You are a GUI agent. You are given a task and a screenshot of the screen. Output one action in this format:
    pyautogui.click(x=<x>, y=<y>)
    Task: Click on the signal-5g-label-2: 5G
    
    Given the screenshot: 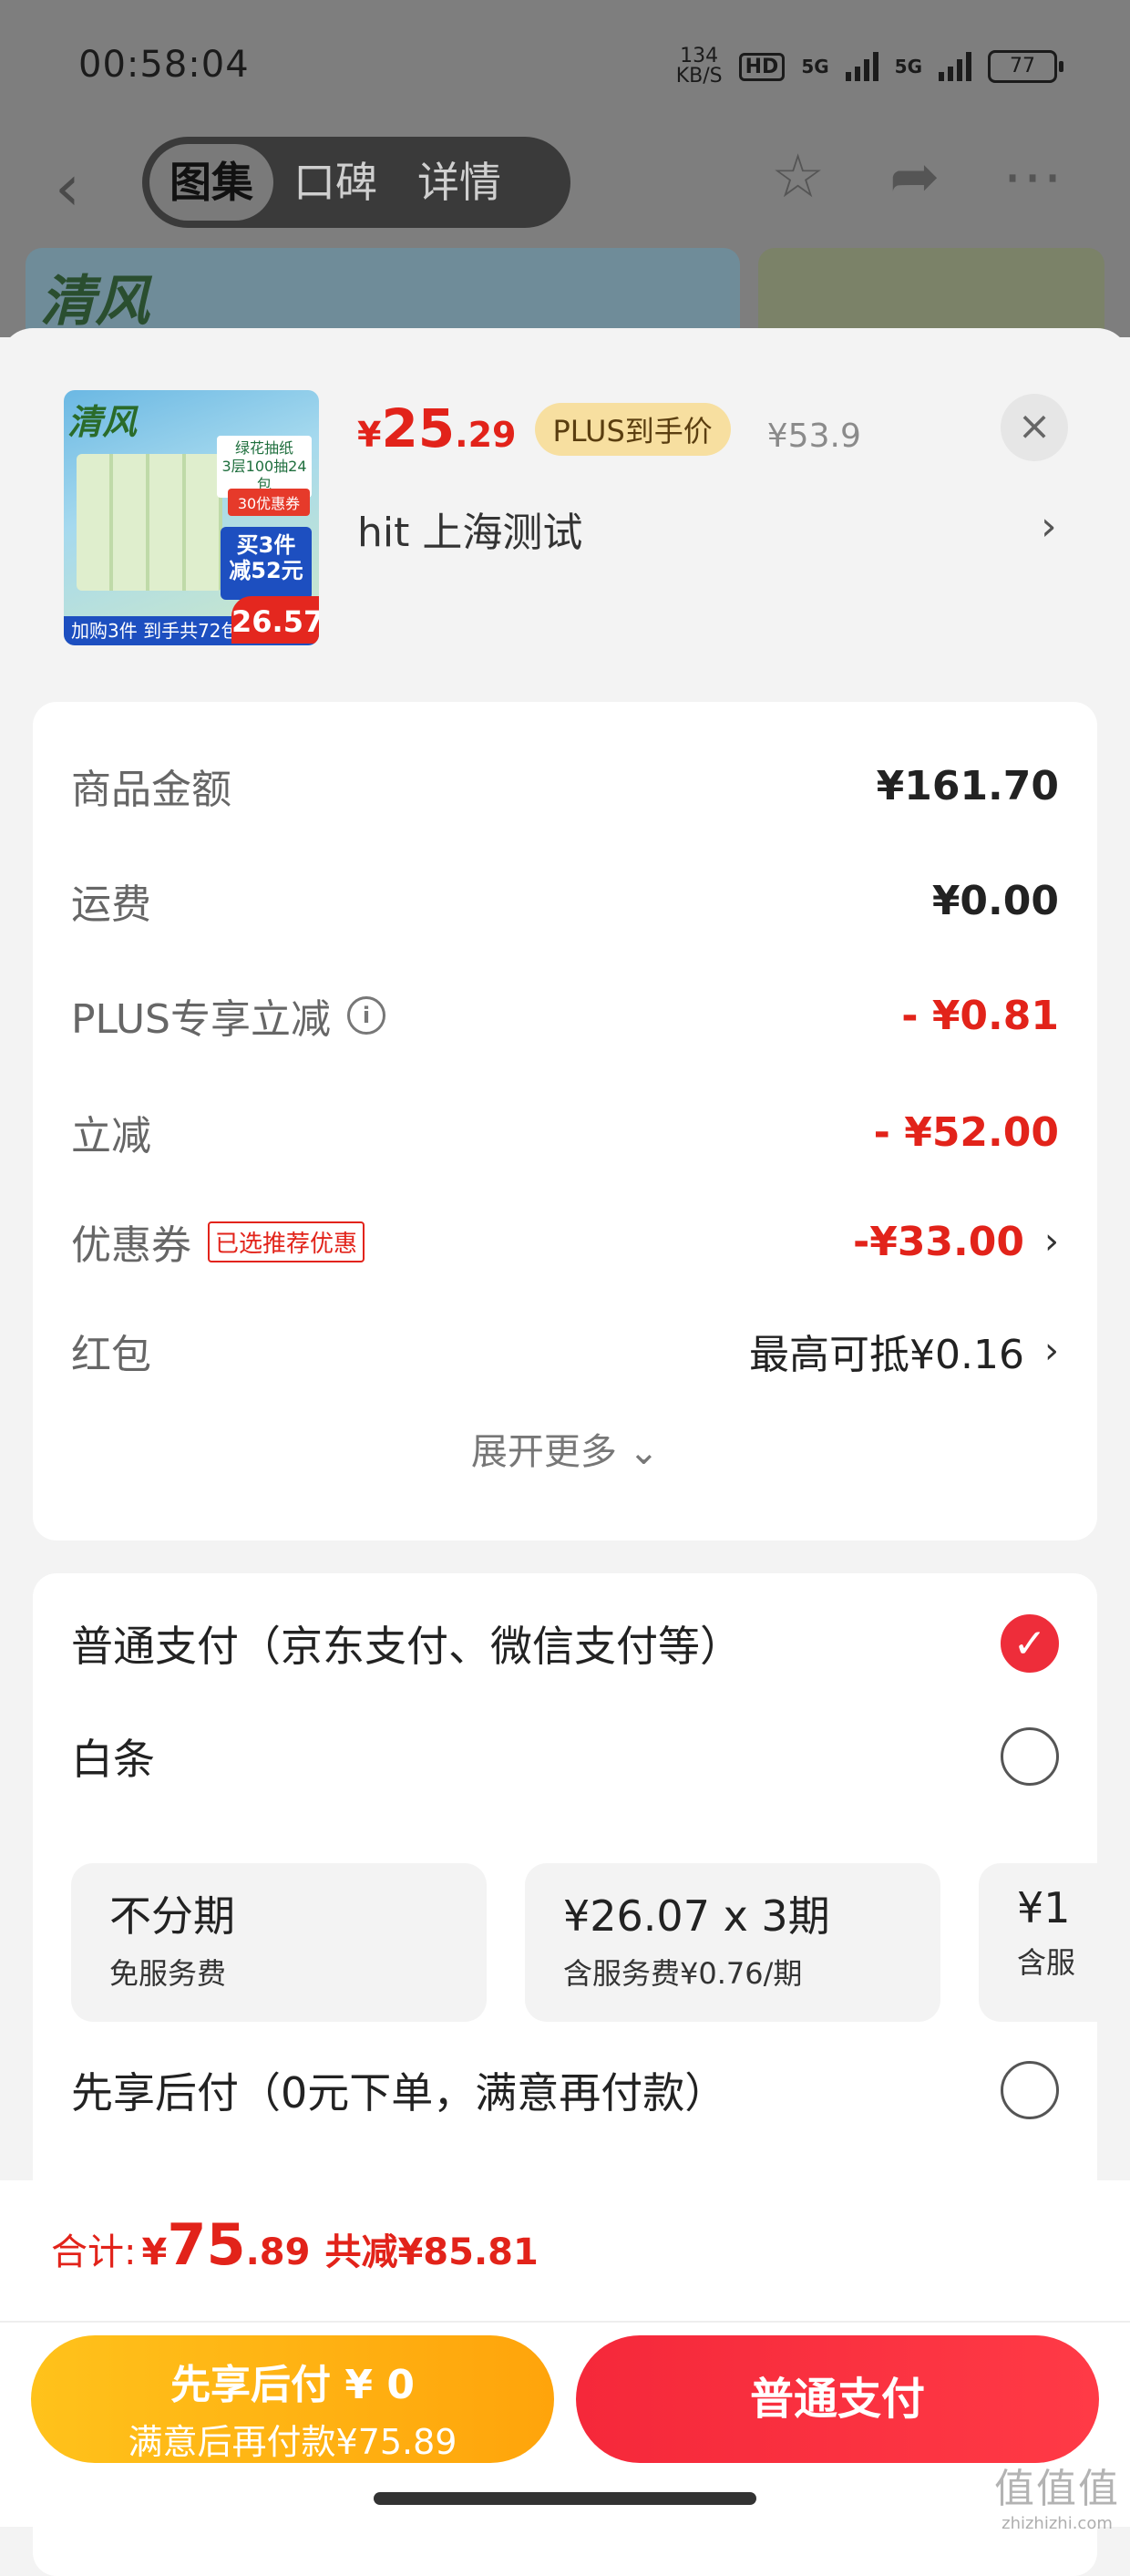 What is the action you would take?
    pyautogui.click(x=908, y=66)
    